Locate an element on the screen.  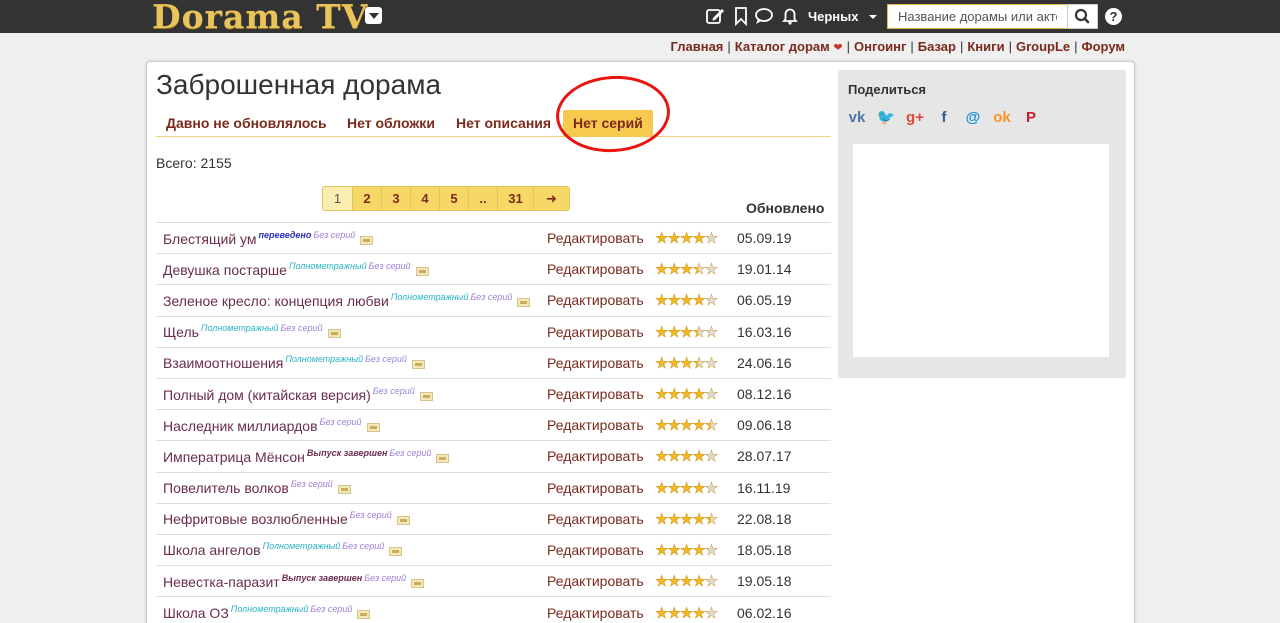
dorama-title-link: Полный дом (китайская версия) is located at coordinates (267, 395).